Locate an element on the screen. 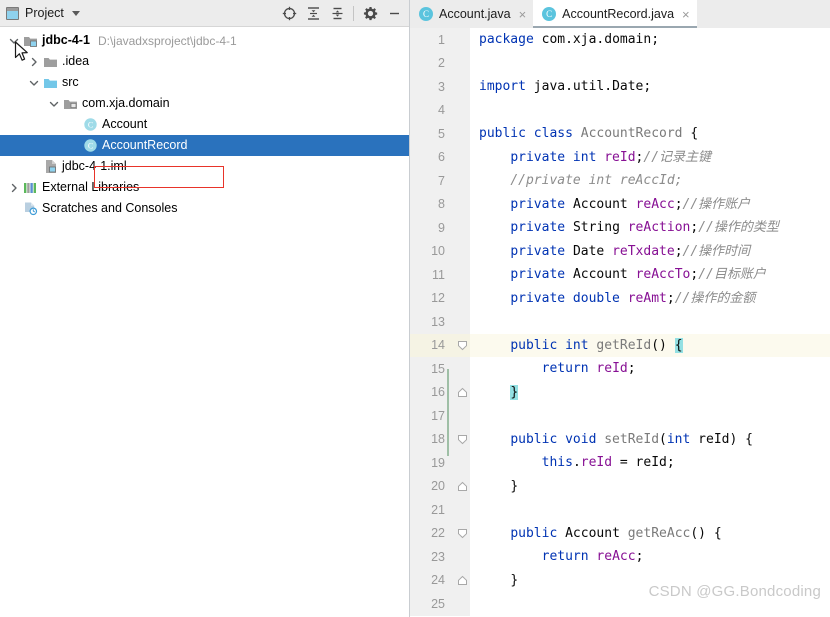 This screenshot has height=617, width=830. code-line: 14 public int getReId() { is located at coordinates (620, 345).